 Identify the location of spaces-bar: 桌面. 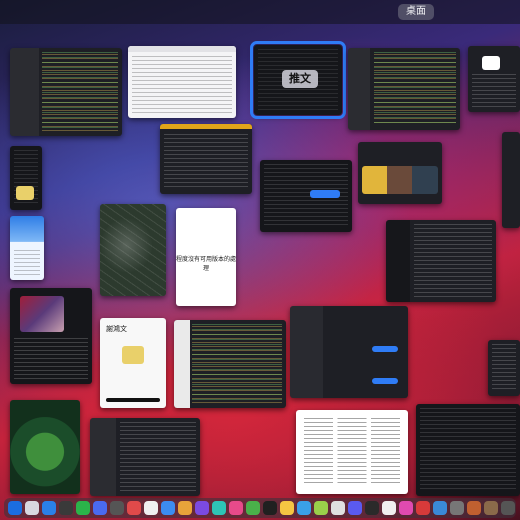
(260, 12).